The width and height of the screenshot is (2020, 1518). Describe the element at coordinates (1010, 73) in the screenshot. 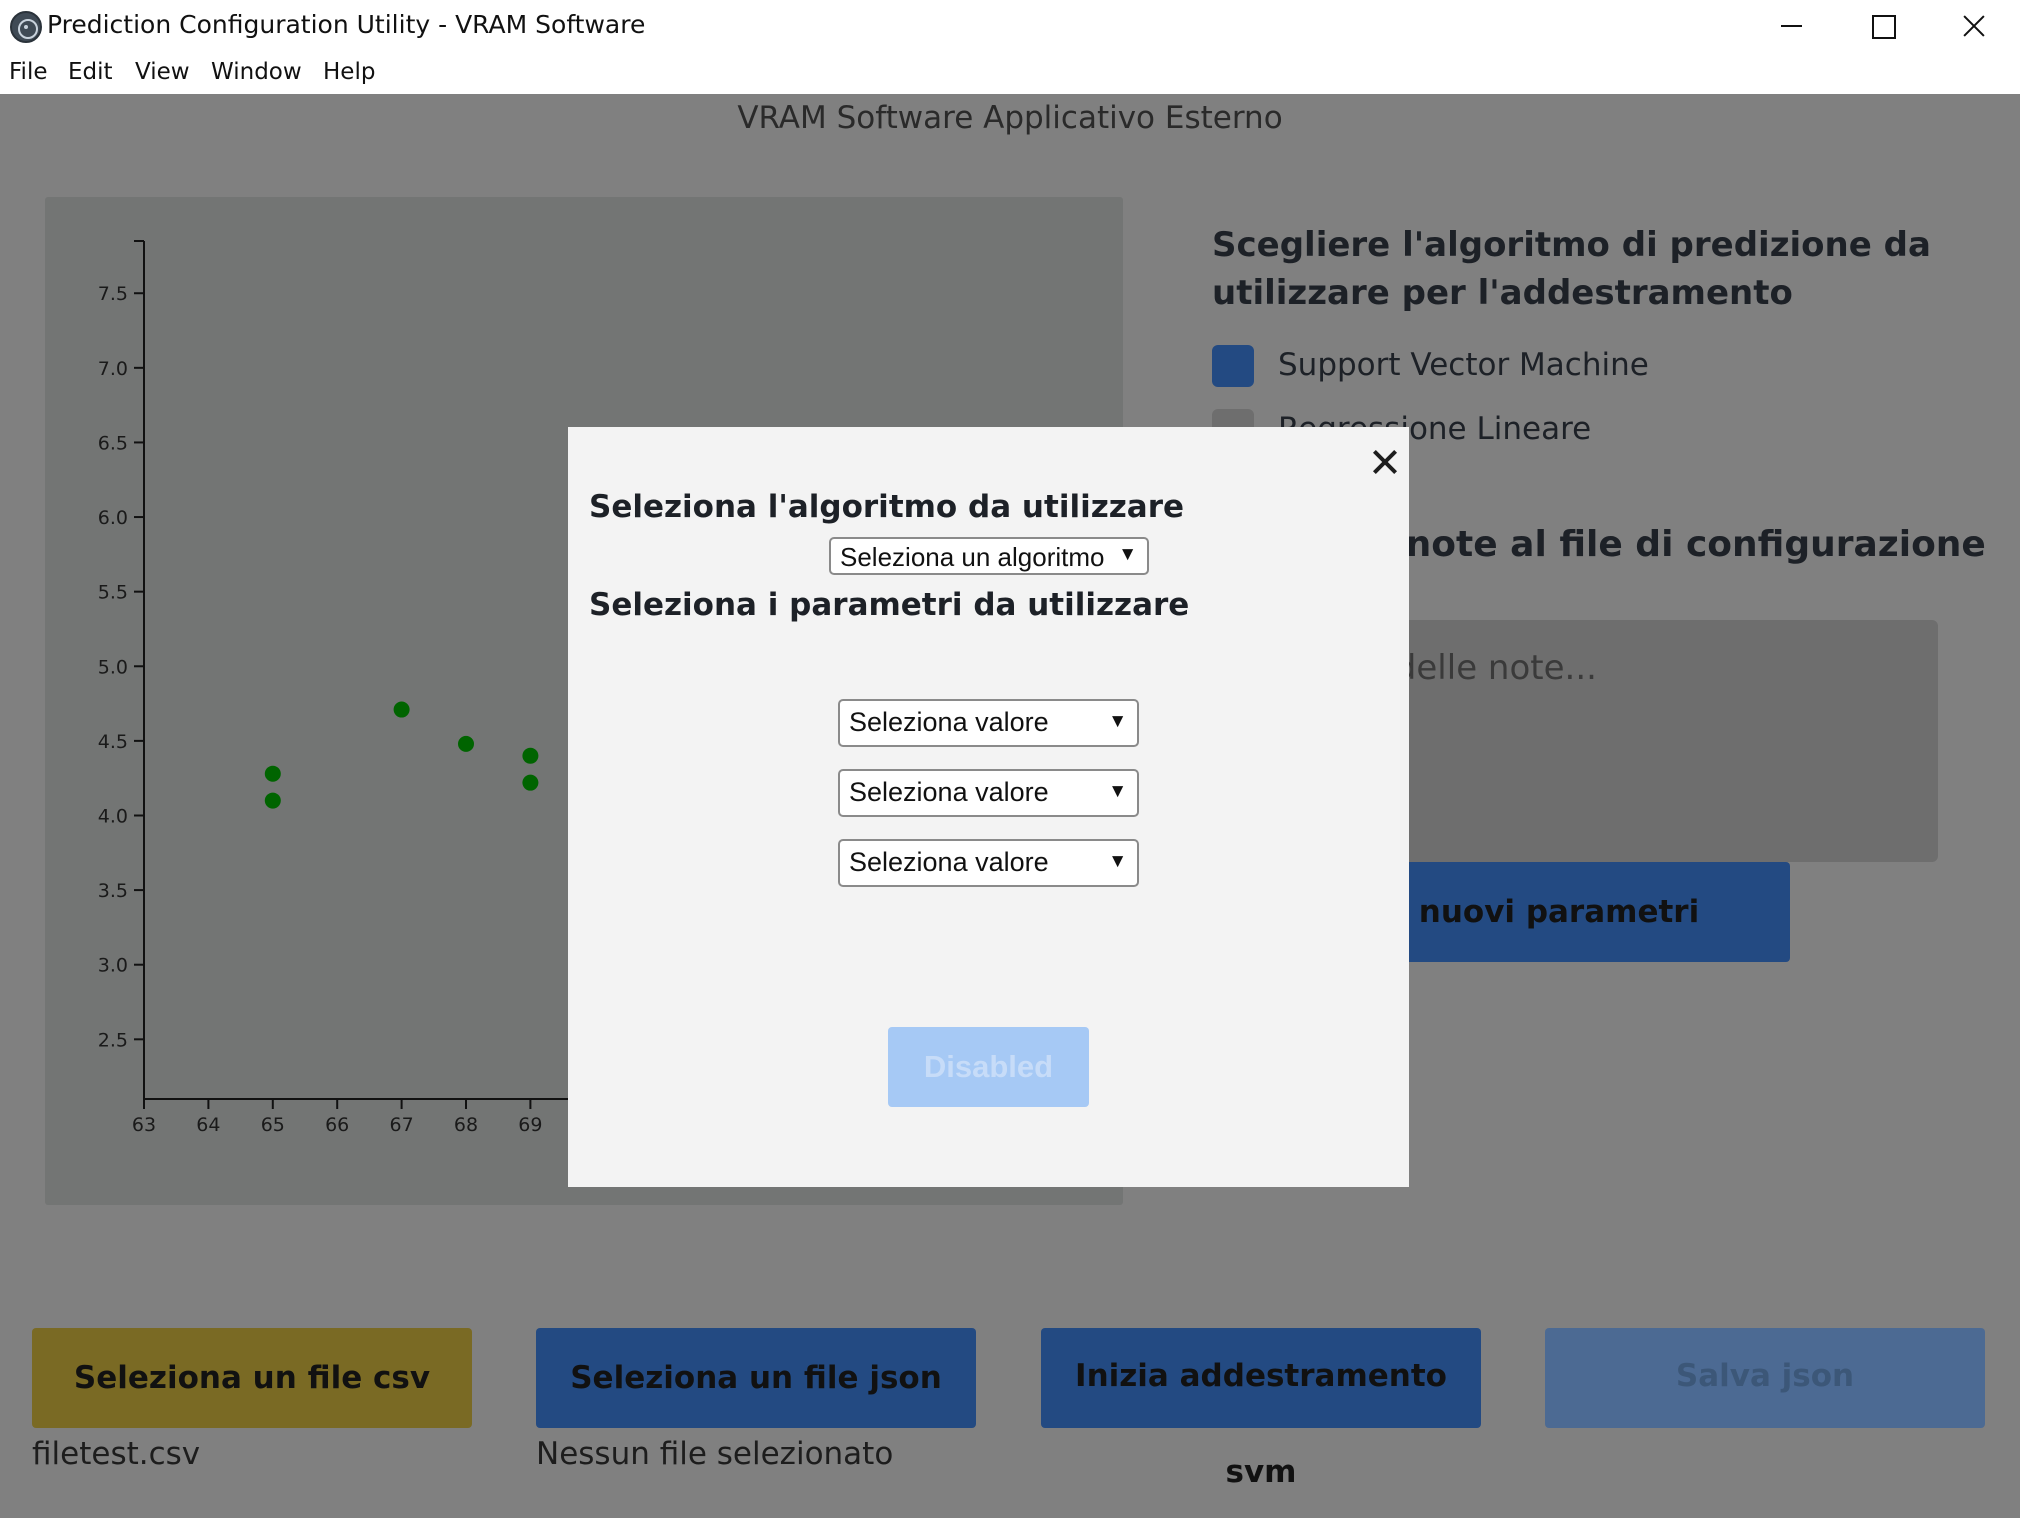

I see `menu-bar: File Edit View Window Help` at that location.